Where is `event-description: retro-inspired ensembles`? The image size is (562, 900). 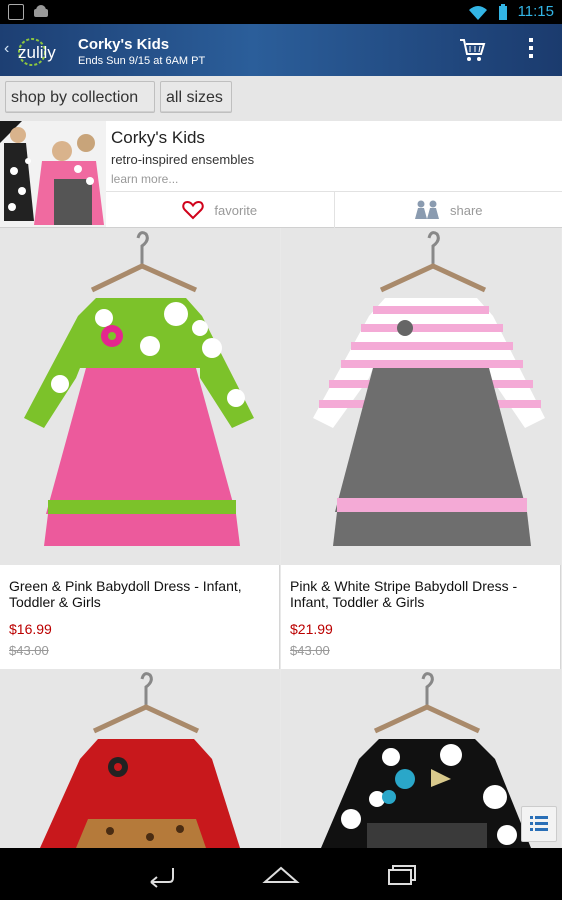 event-description: retro-inspired ensembles is located at coordinates (183, 159).